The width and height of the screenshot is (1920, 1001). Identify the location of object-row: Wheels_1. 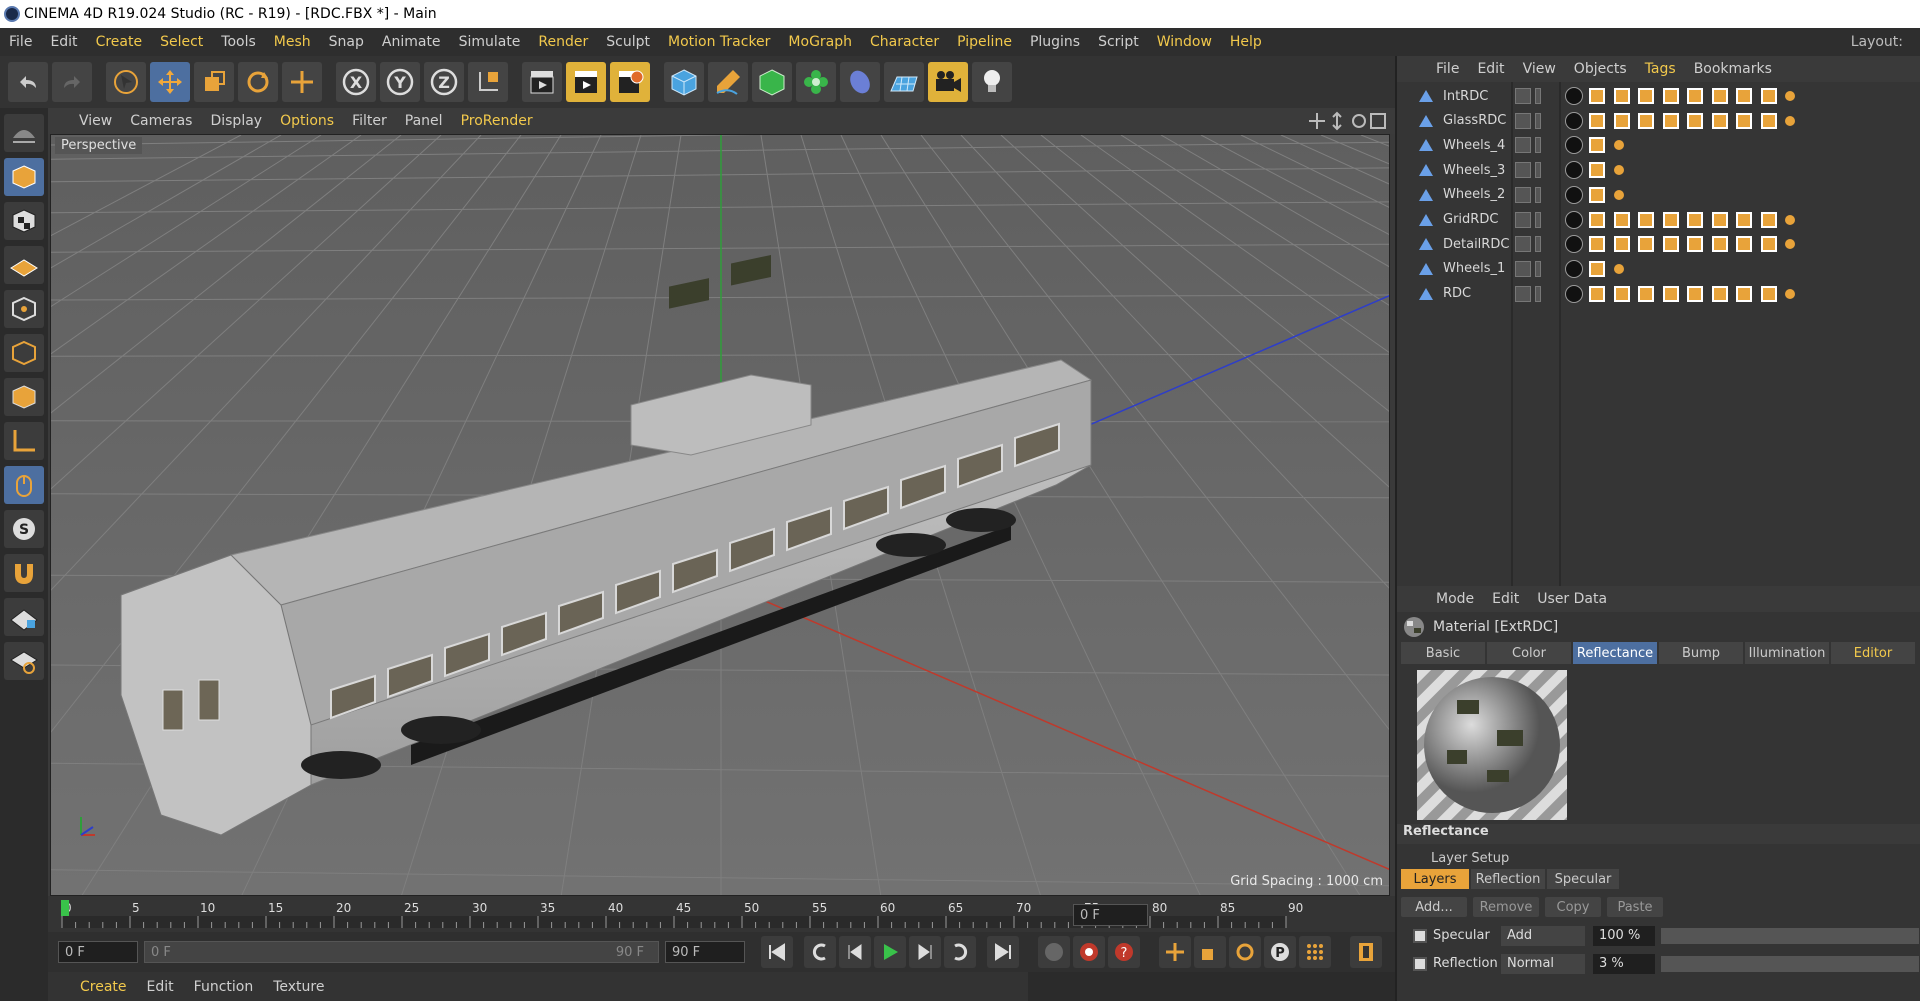
(1658, 269).